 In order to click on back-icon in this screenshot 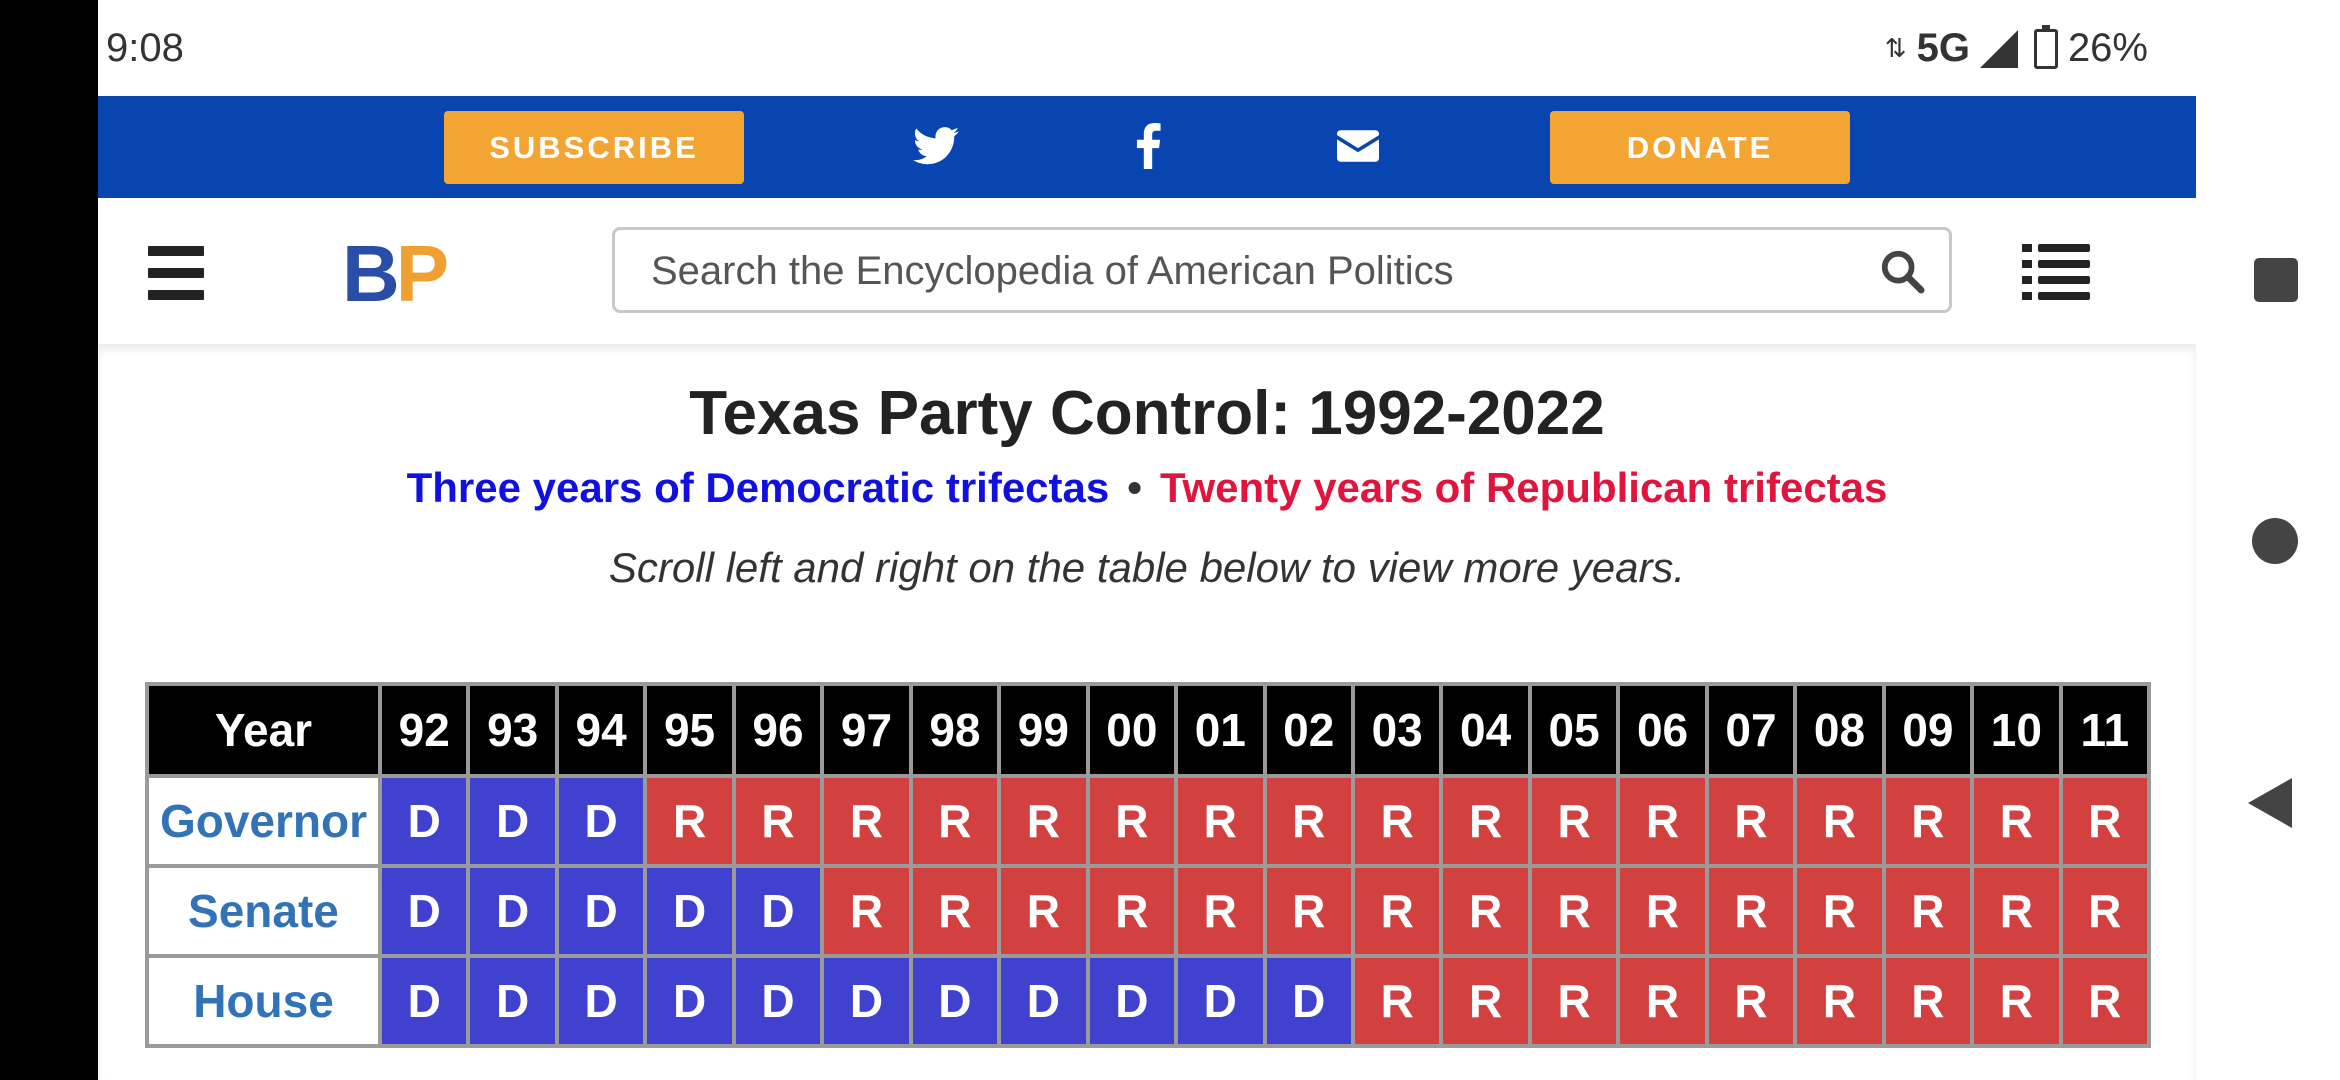, I will do `click(2270, 803)`.